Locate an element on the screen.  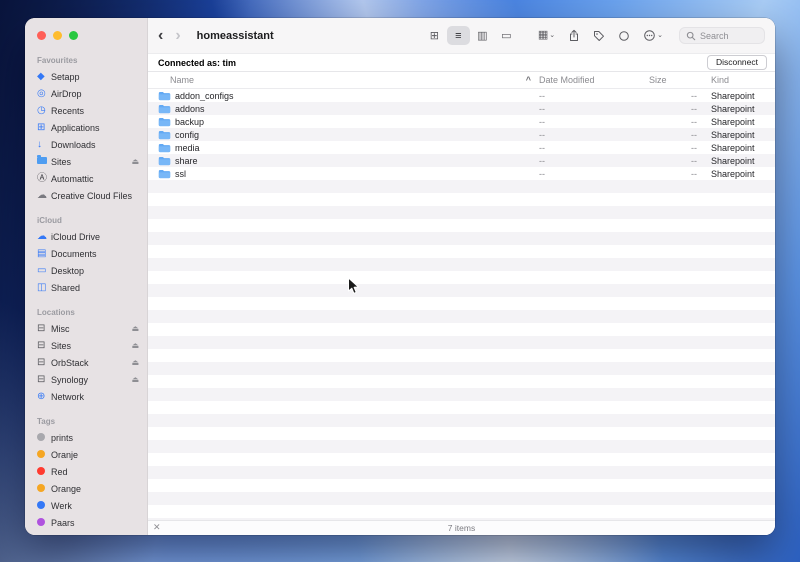
file-row-share: share -- -- Sharepoint is located at coordinates (461, 160).